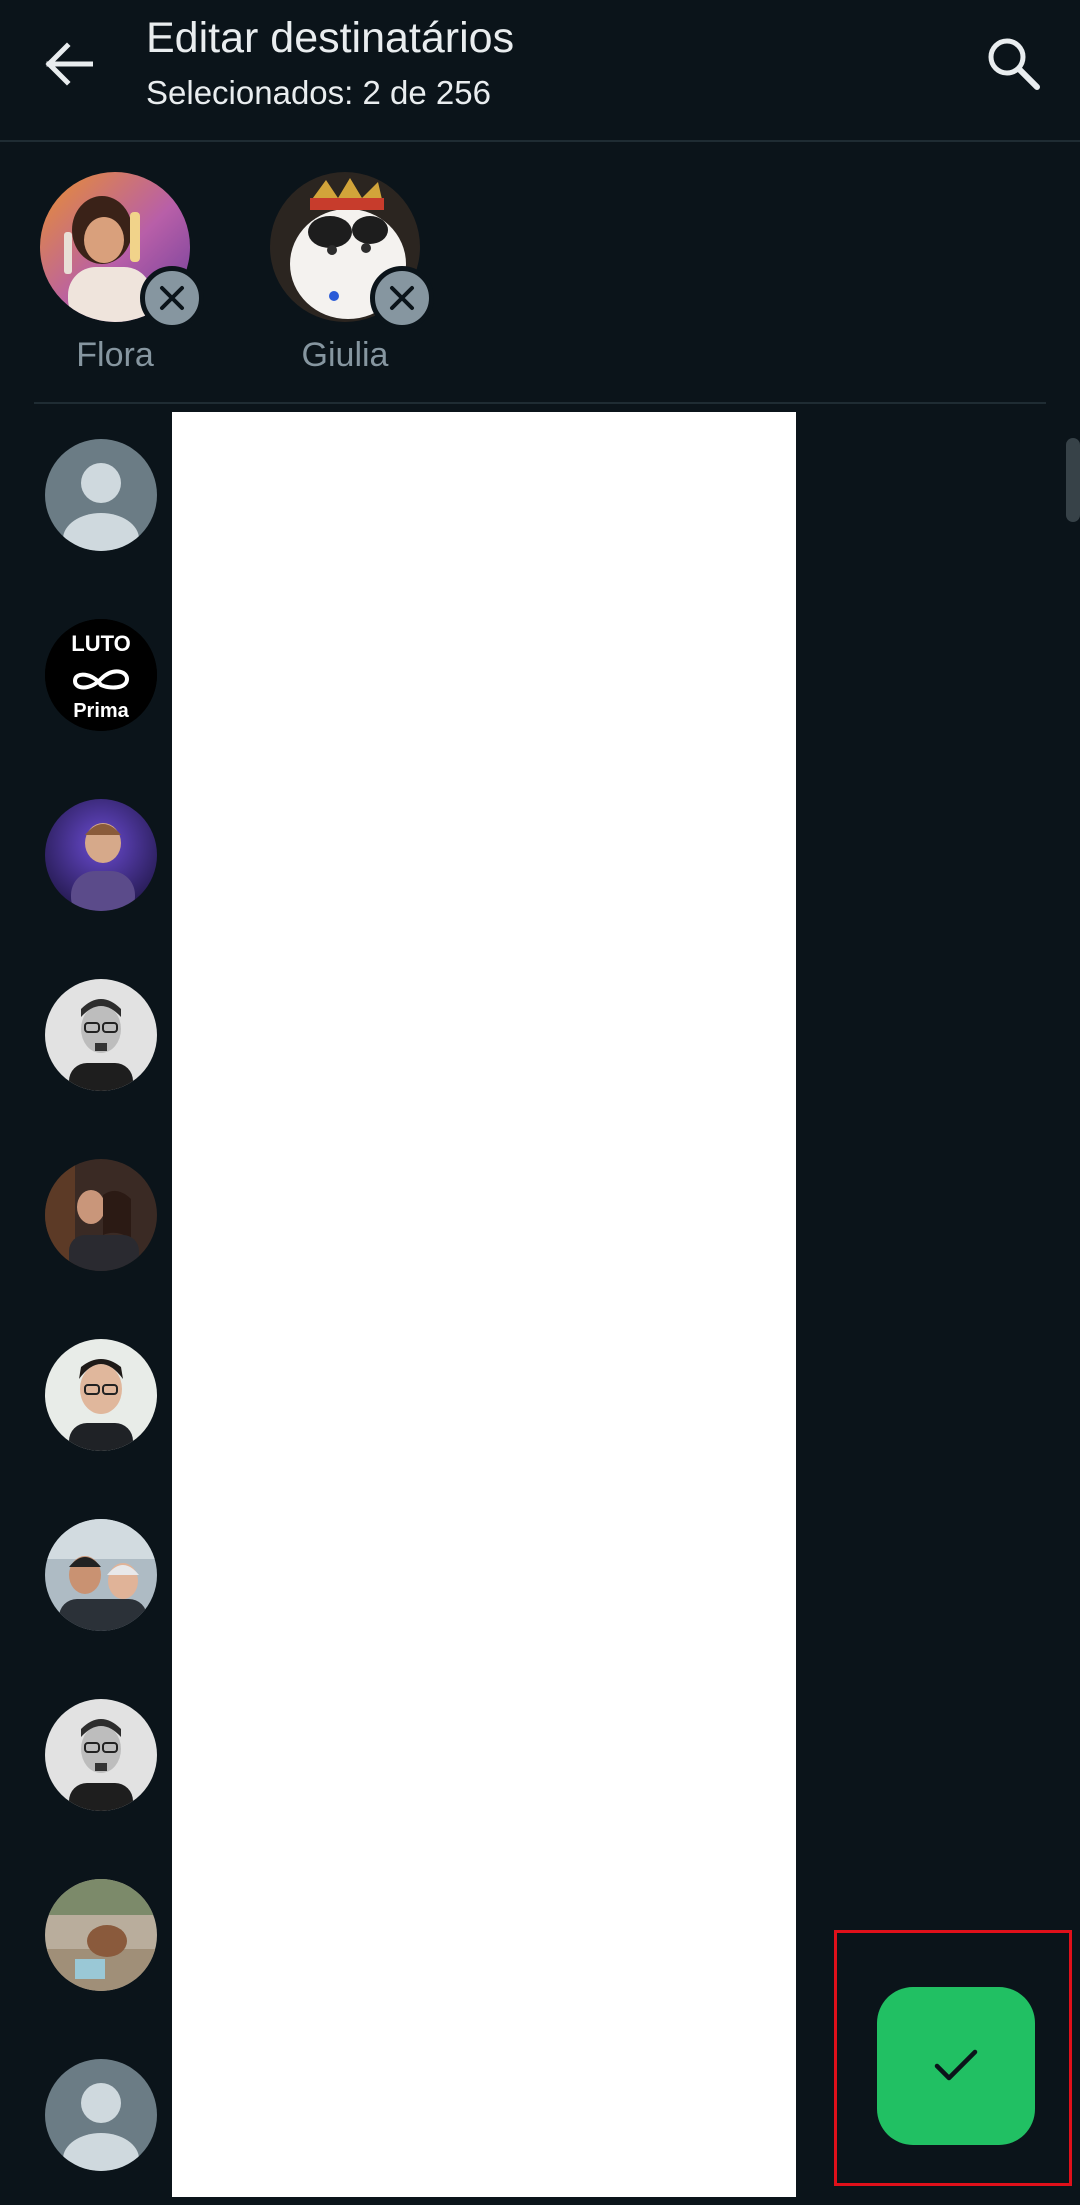 Image resolution: width=1080 pixels, height=2205 pixels. Describe the element at coordinates (101, 675) in the screenshot. I see `avatar: LUTO Prima` at that location.